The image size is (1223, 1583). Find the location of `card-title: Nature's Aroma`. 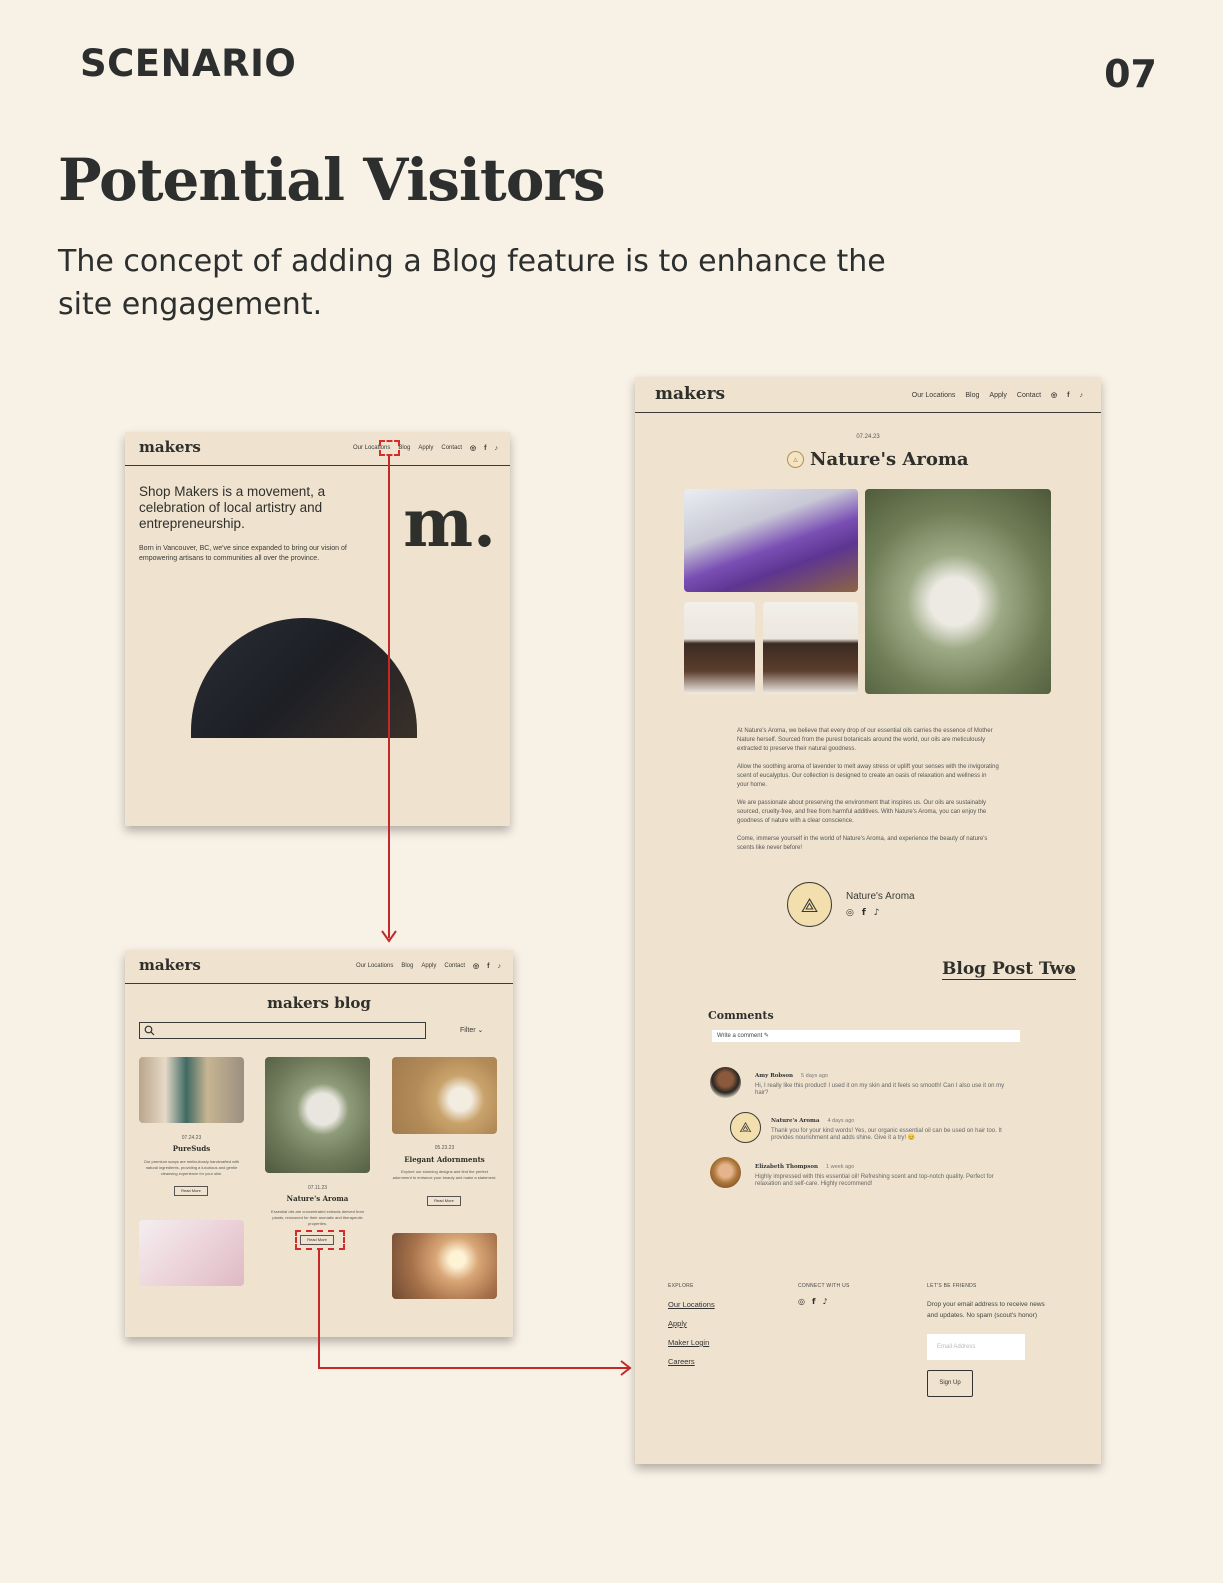

card-title: Nature's Aroma is located at coordinates (317, 1198).